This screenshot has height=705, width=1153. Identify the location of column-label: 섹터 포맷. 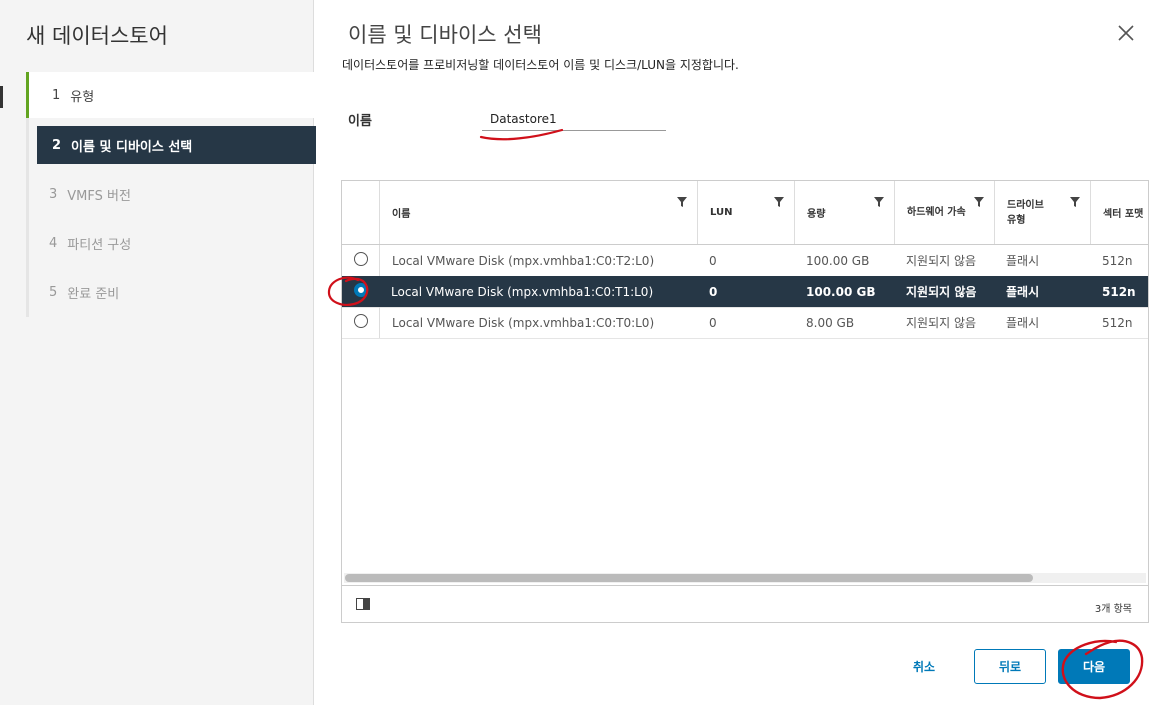
(1123, 214).